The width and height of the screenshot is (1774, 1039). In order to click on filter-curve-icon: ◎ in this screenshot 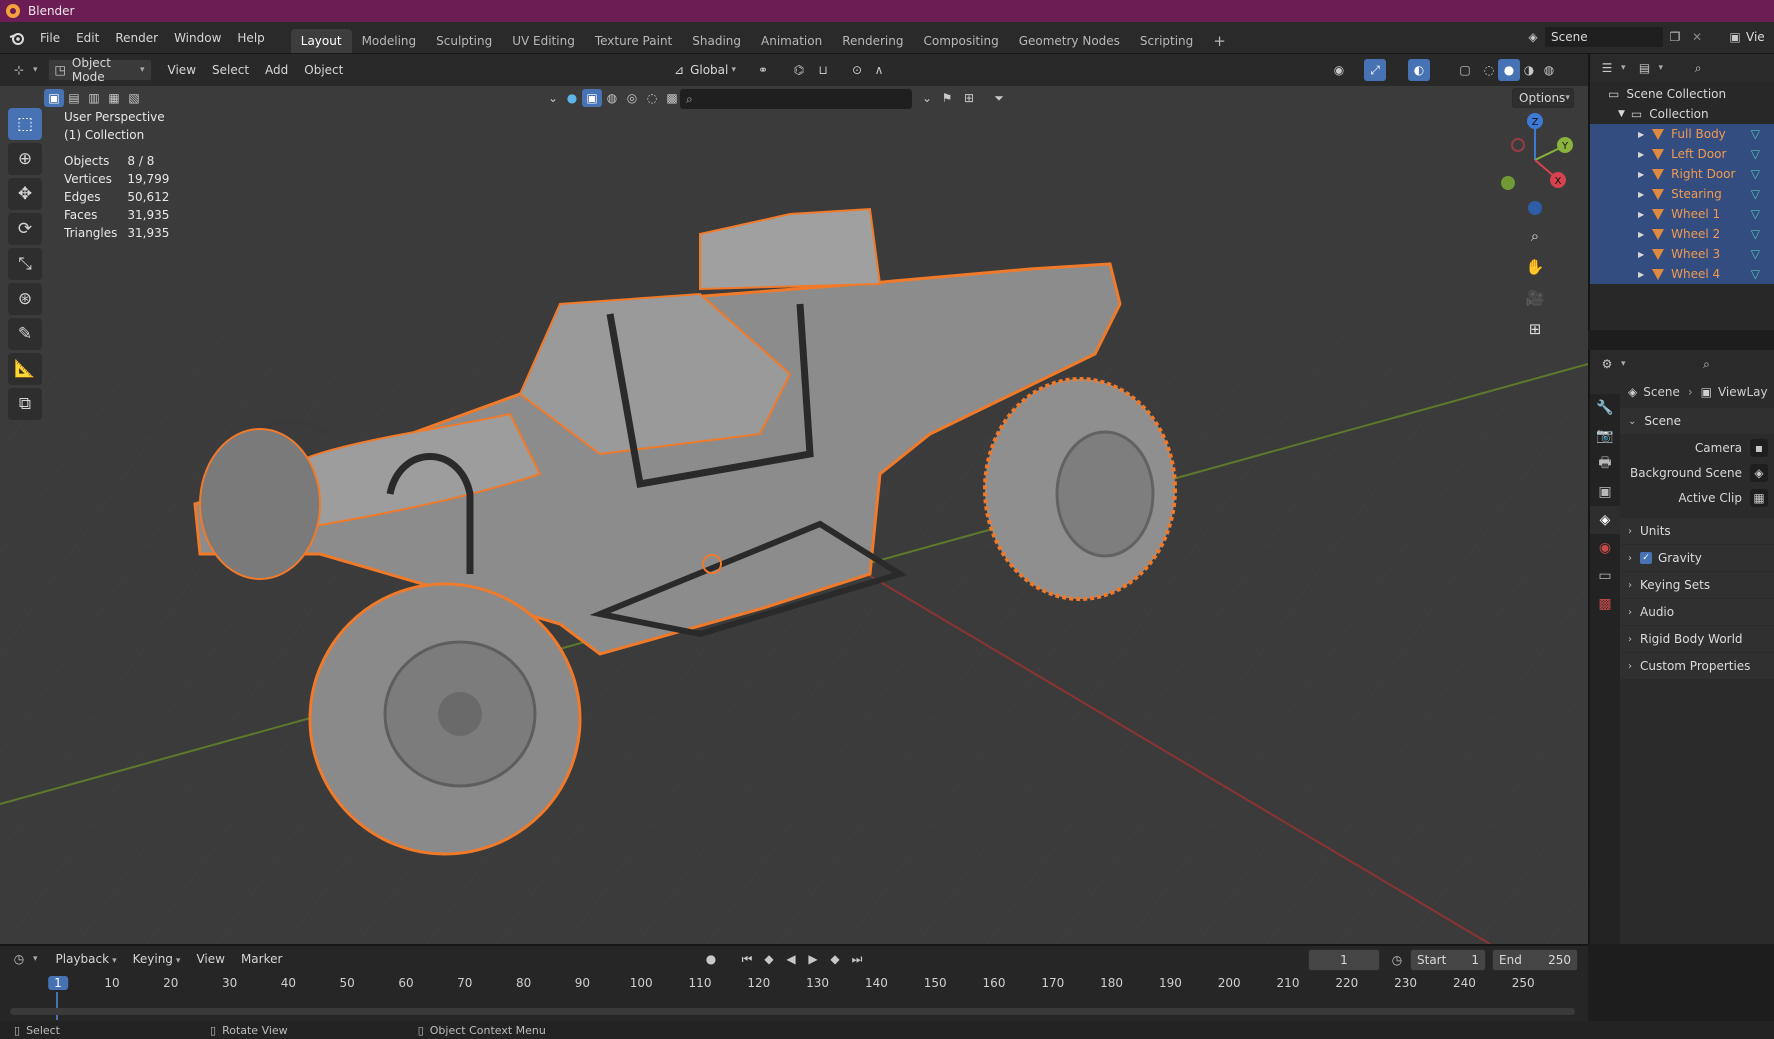, I will do `click(632, 98)`.